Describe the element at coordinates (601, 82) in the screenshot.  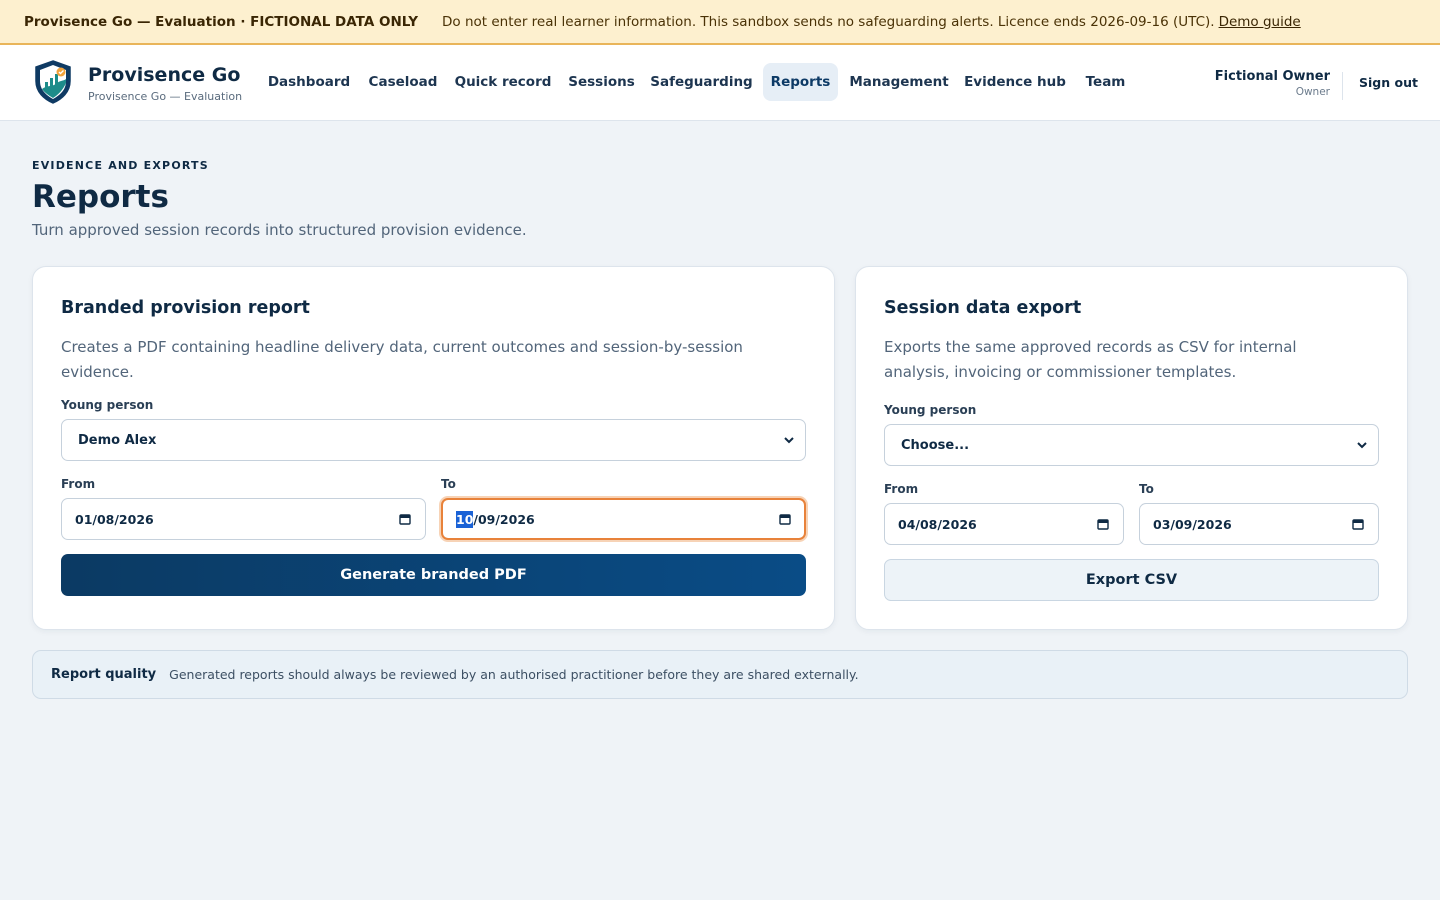
I see `nav-sessions: Sessions` at that location.